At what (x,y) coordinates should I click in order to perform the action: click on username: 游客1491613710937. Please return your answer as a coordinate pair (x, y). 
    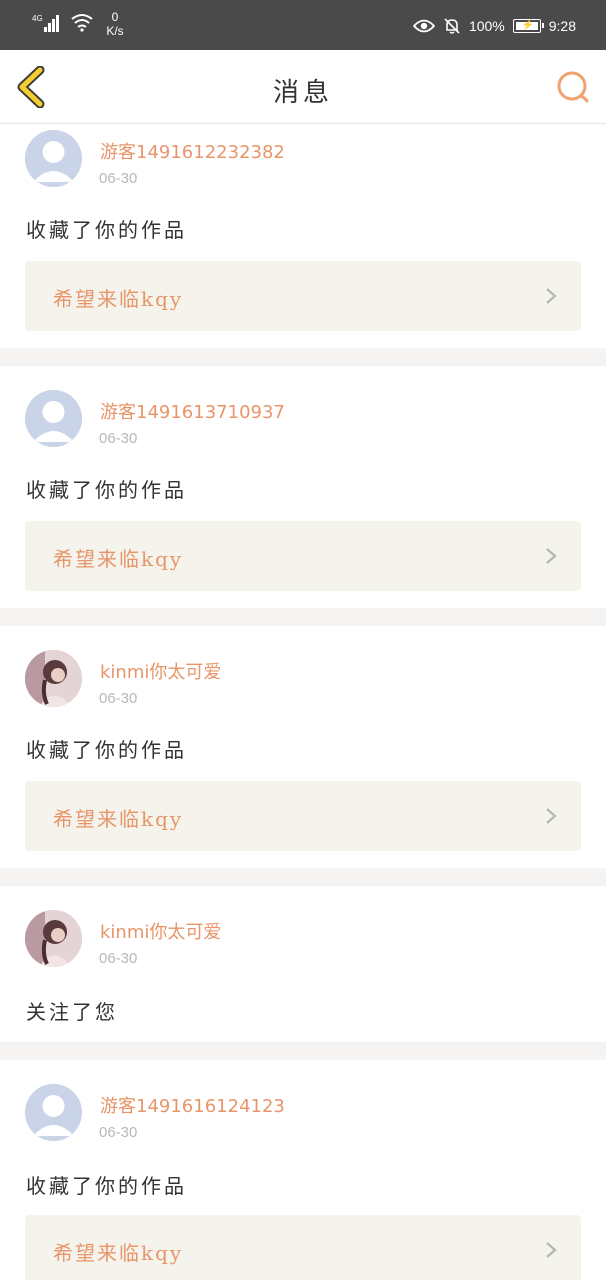
    Looking at the image, I should click on (192, 411).